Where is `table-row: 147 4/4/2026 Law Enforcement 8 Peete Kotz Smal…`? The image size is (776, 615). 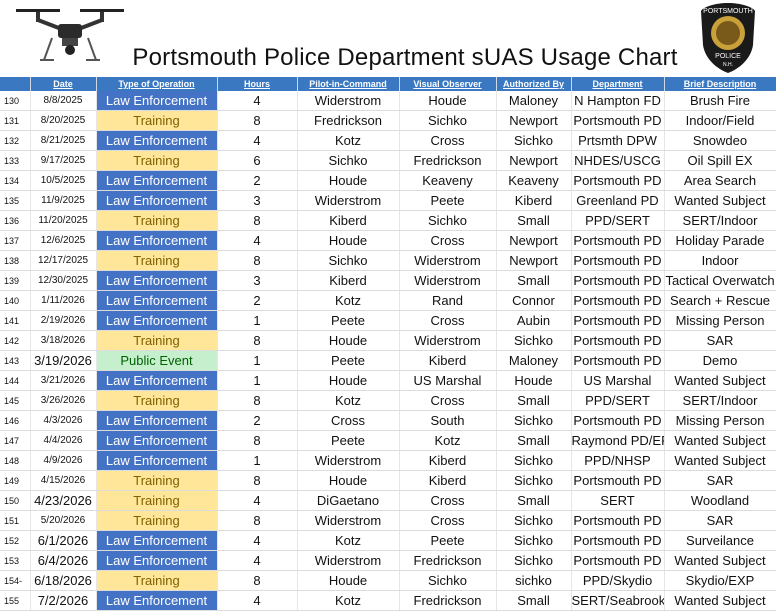
table-row: 147 4/4/2026 Law Enforcement 8 Peete Kotz Smal… is located at coordinates (388, 440).